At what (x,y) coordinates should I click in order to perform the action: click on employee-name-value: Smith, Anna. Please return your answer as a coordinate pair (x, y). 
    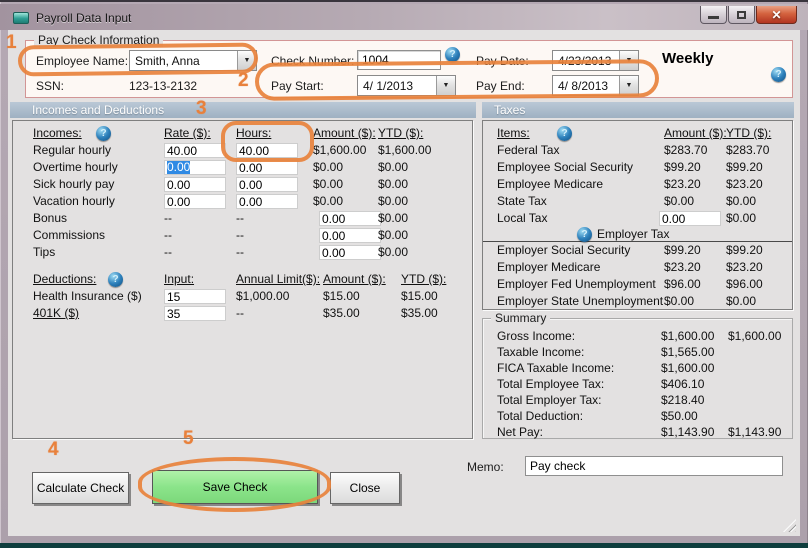
    Looking at the image, I should click on (167, 60).